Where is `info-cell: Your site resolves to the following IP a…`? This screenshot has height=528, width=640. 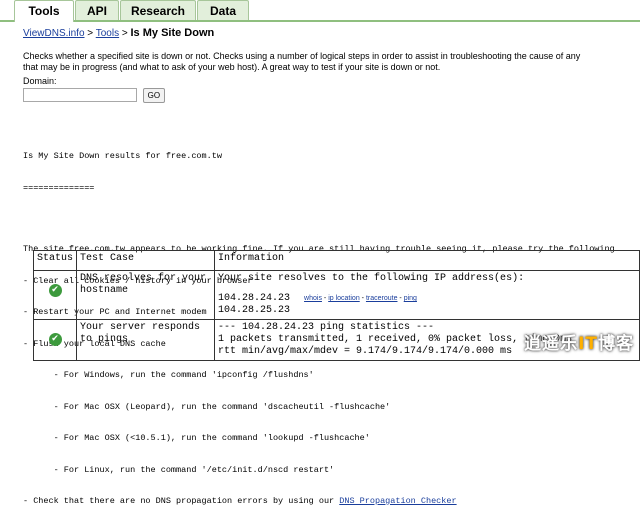 info-cell: Your site resolves to the following IP a… is located at coordinates (427, 295).